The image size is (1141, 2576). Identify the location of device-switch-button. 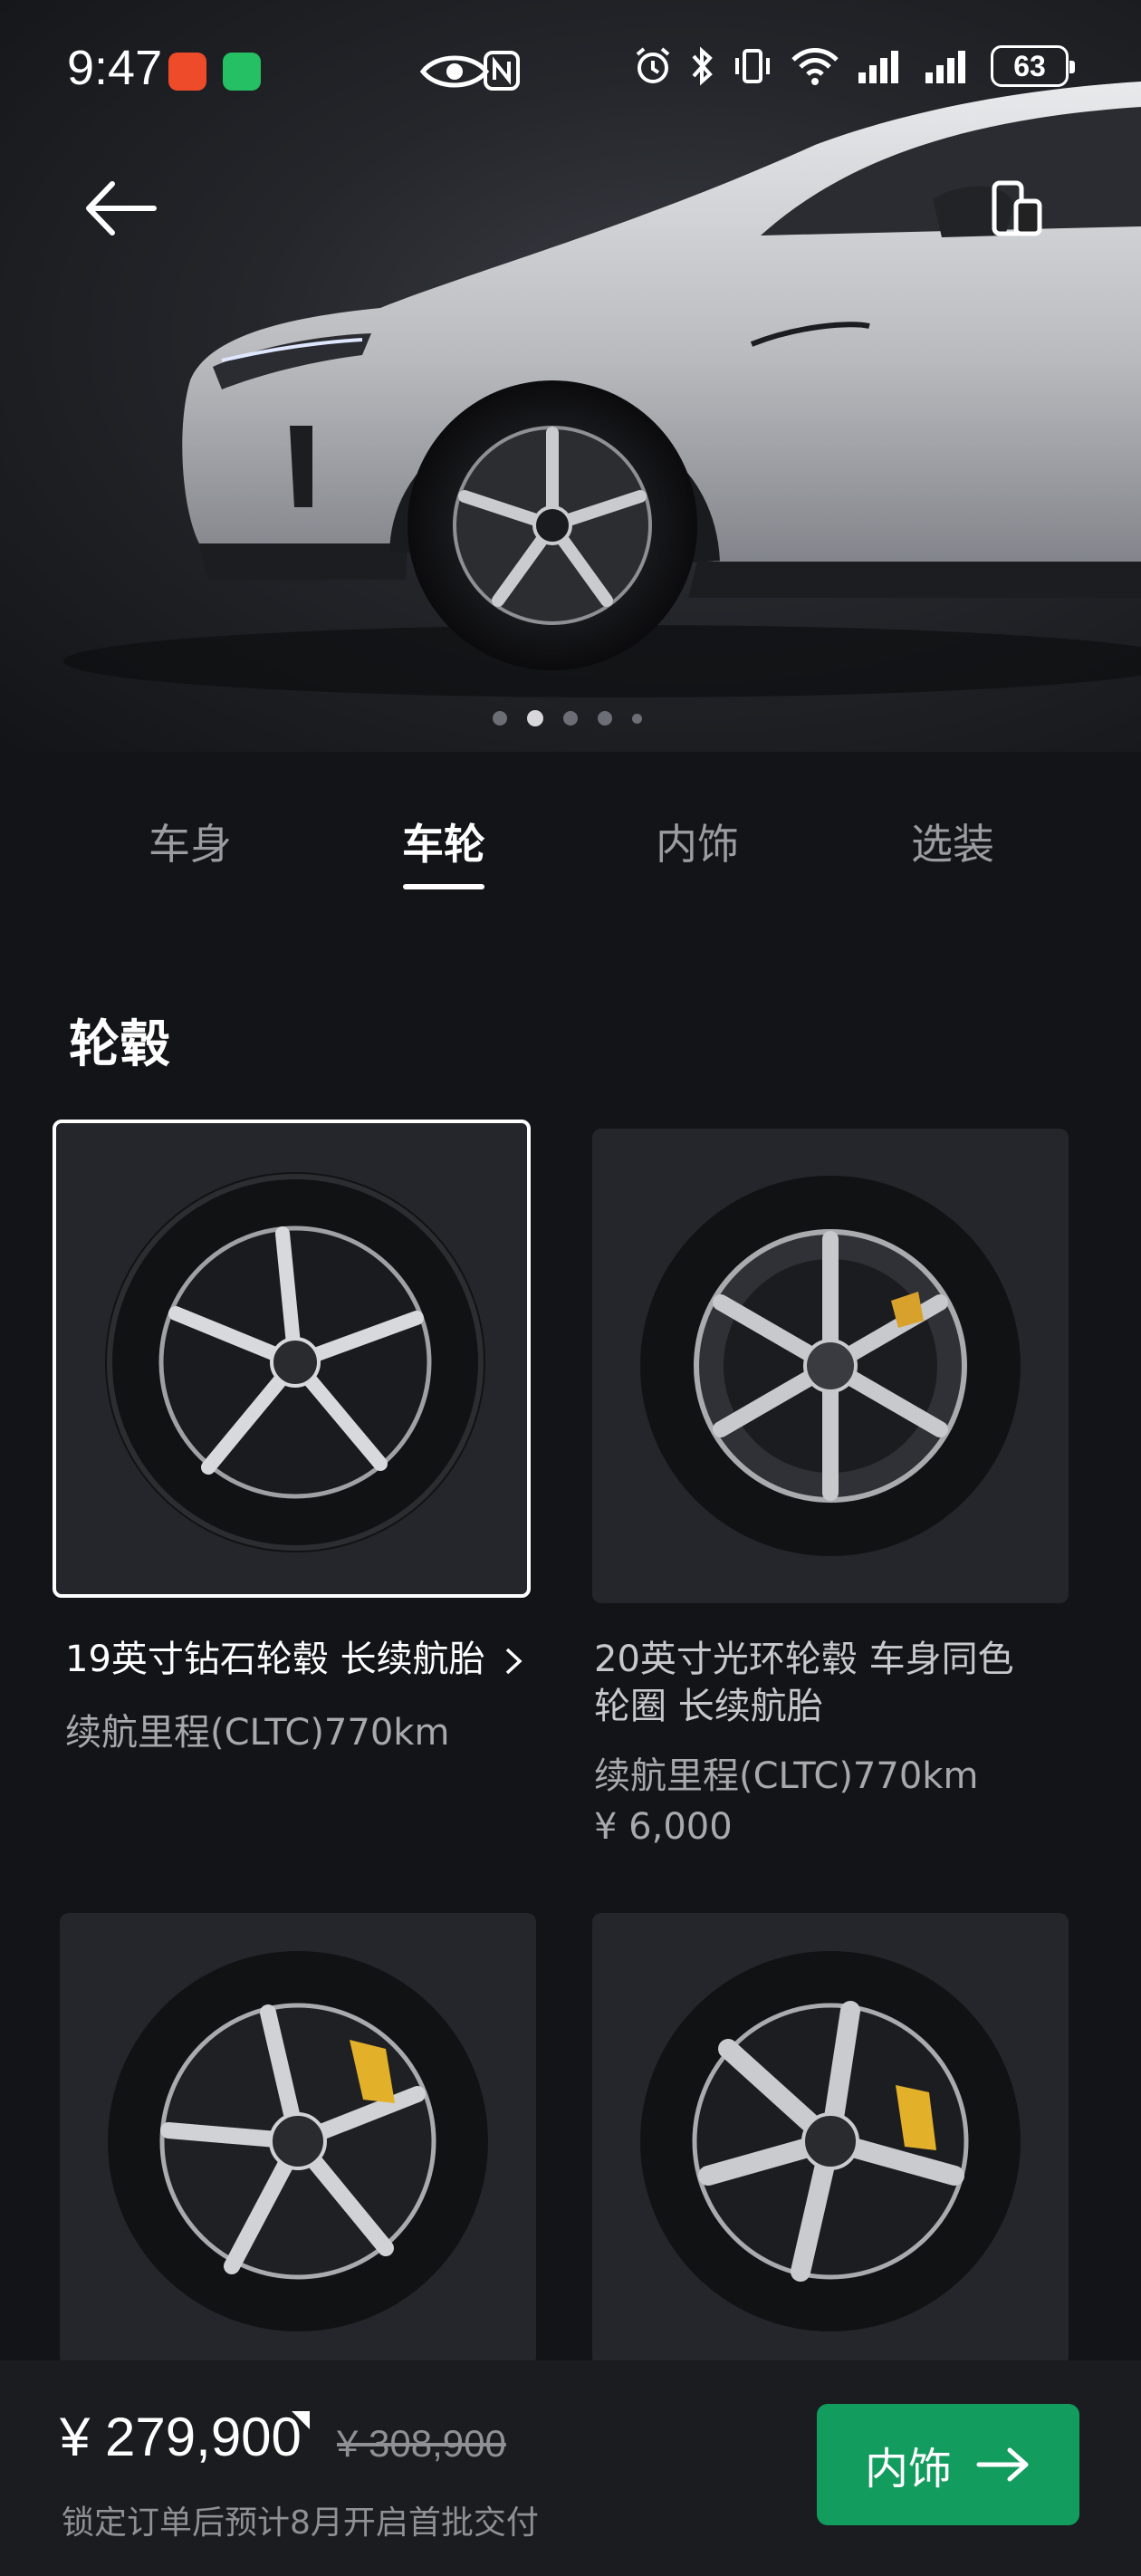
(1017, 209).